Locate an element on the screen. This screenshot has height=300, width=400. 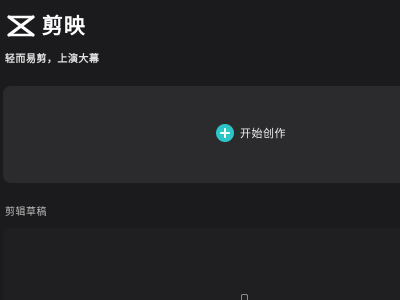
app-tagline: 轻而易剪，上演大幕 is located at coordinates (52, 59).